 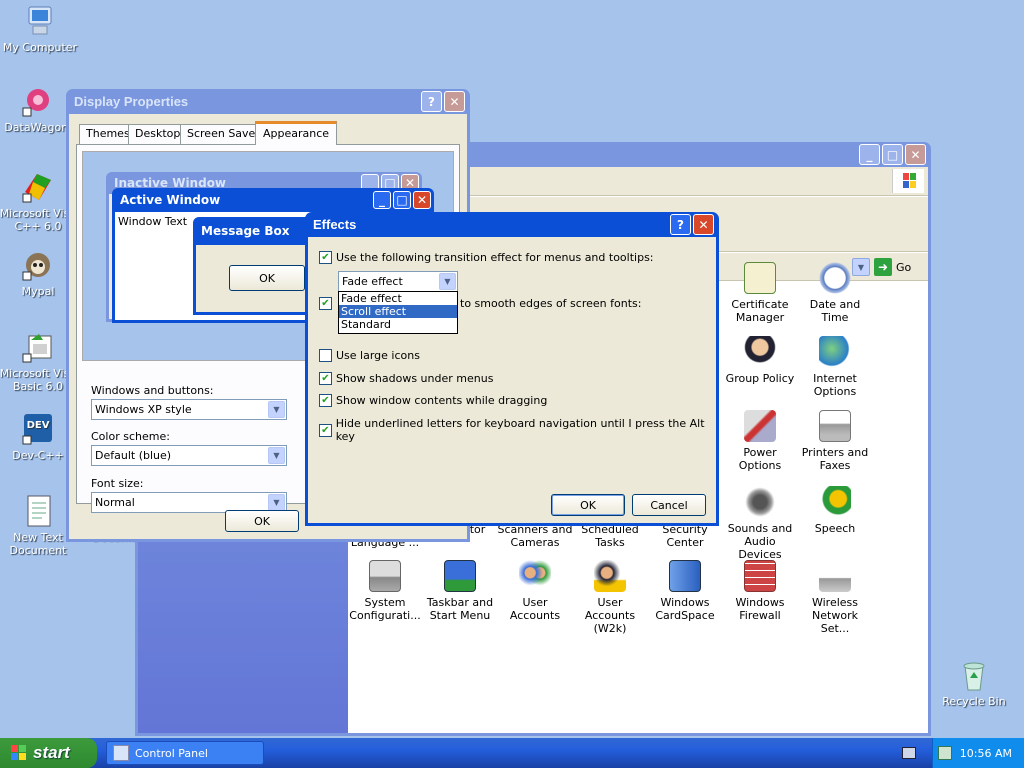 I want to click on windows-buttons-label: Windows and buttons:, so click(x=152, y=390).